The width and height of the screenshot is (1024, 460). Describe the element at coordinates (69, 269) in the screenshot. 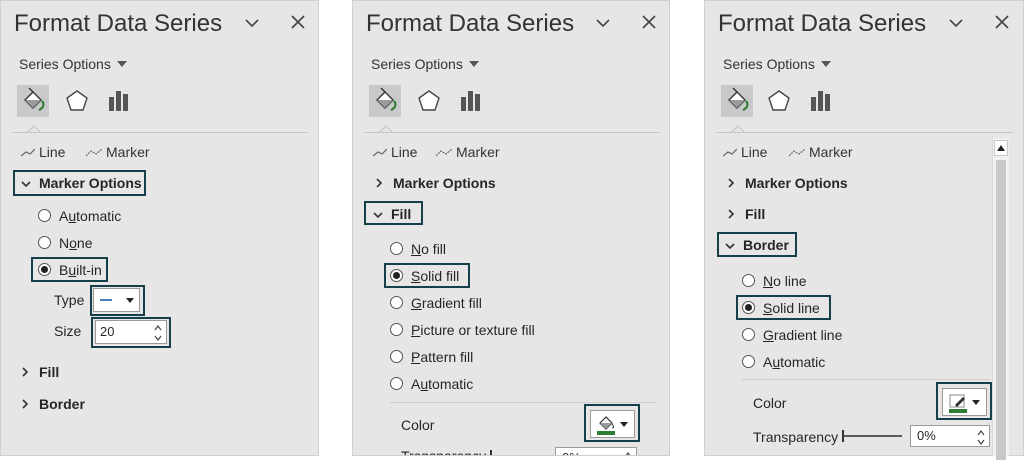

I see `highlight-built-in` at that location.